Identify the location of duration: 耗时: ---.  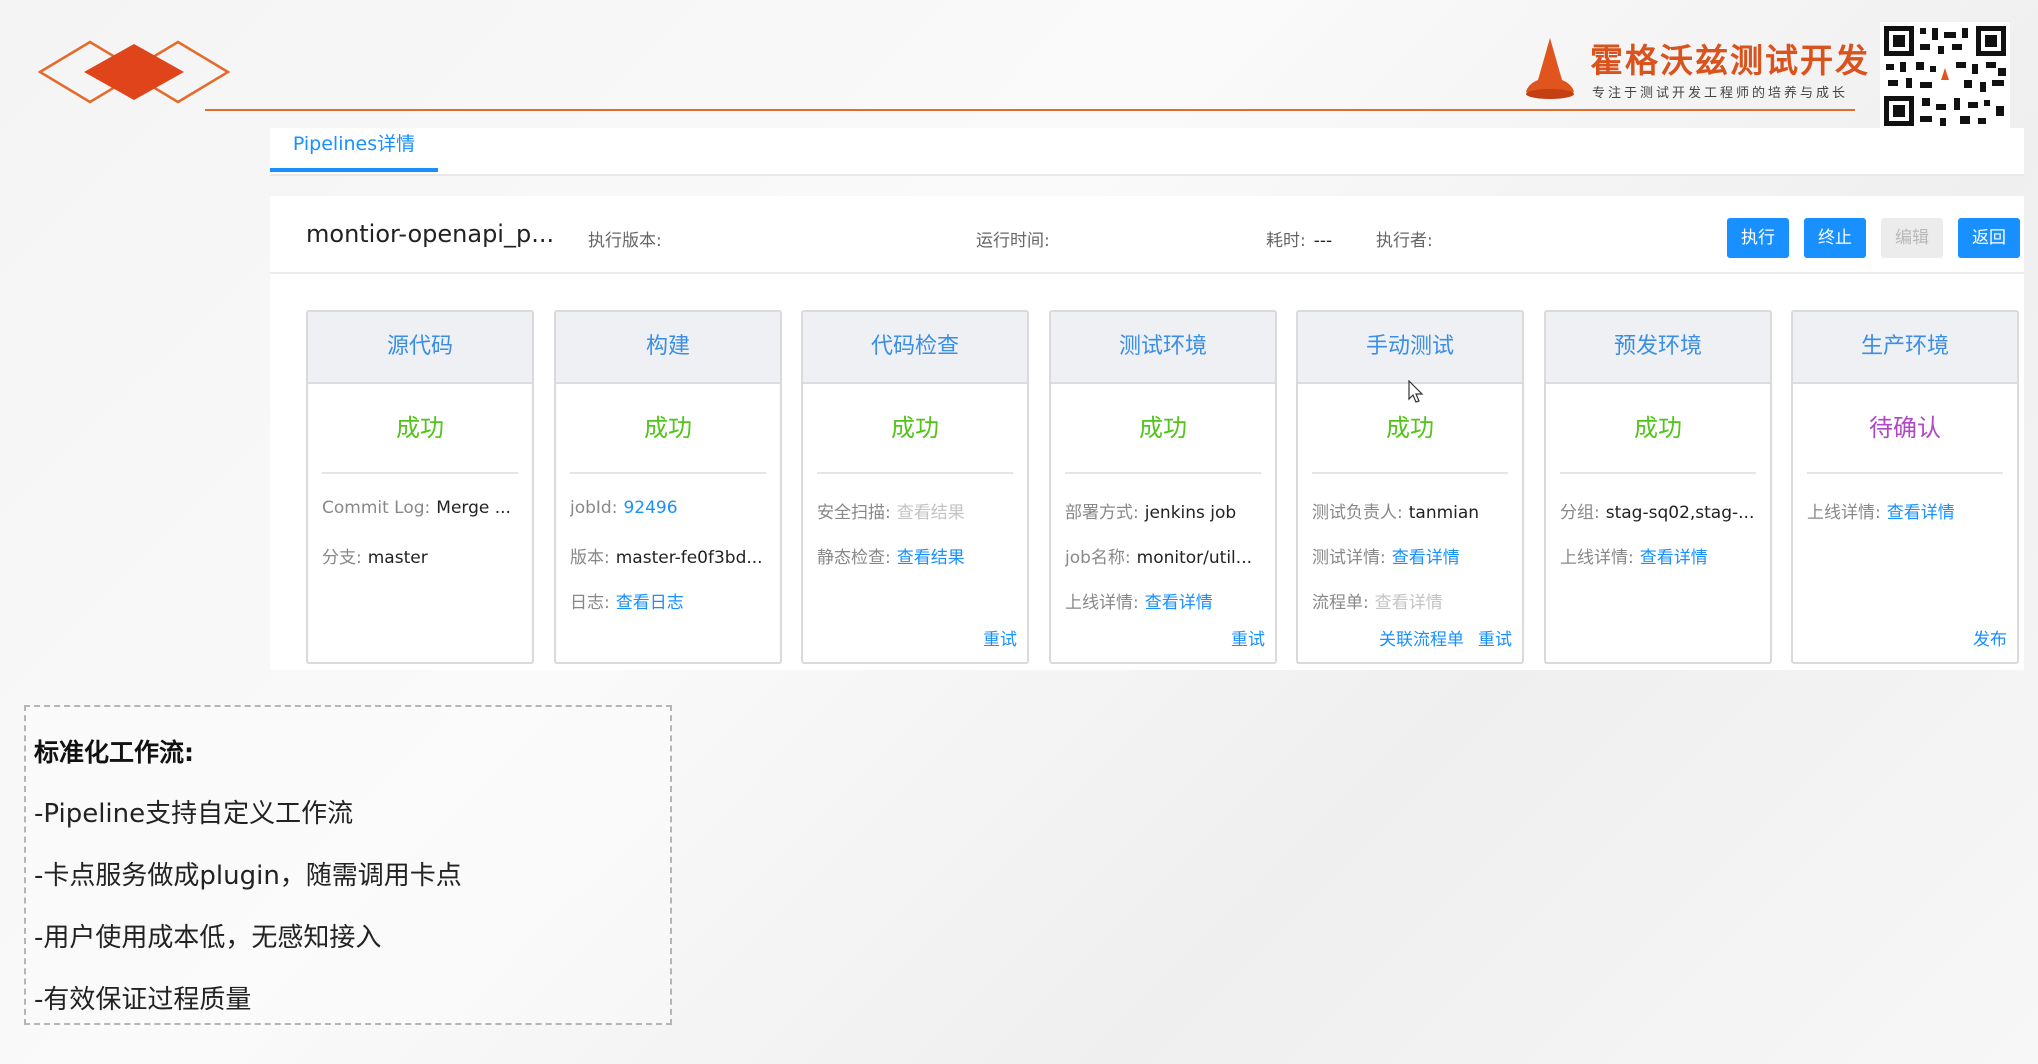
(1299, 238).